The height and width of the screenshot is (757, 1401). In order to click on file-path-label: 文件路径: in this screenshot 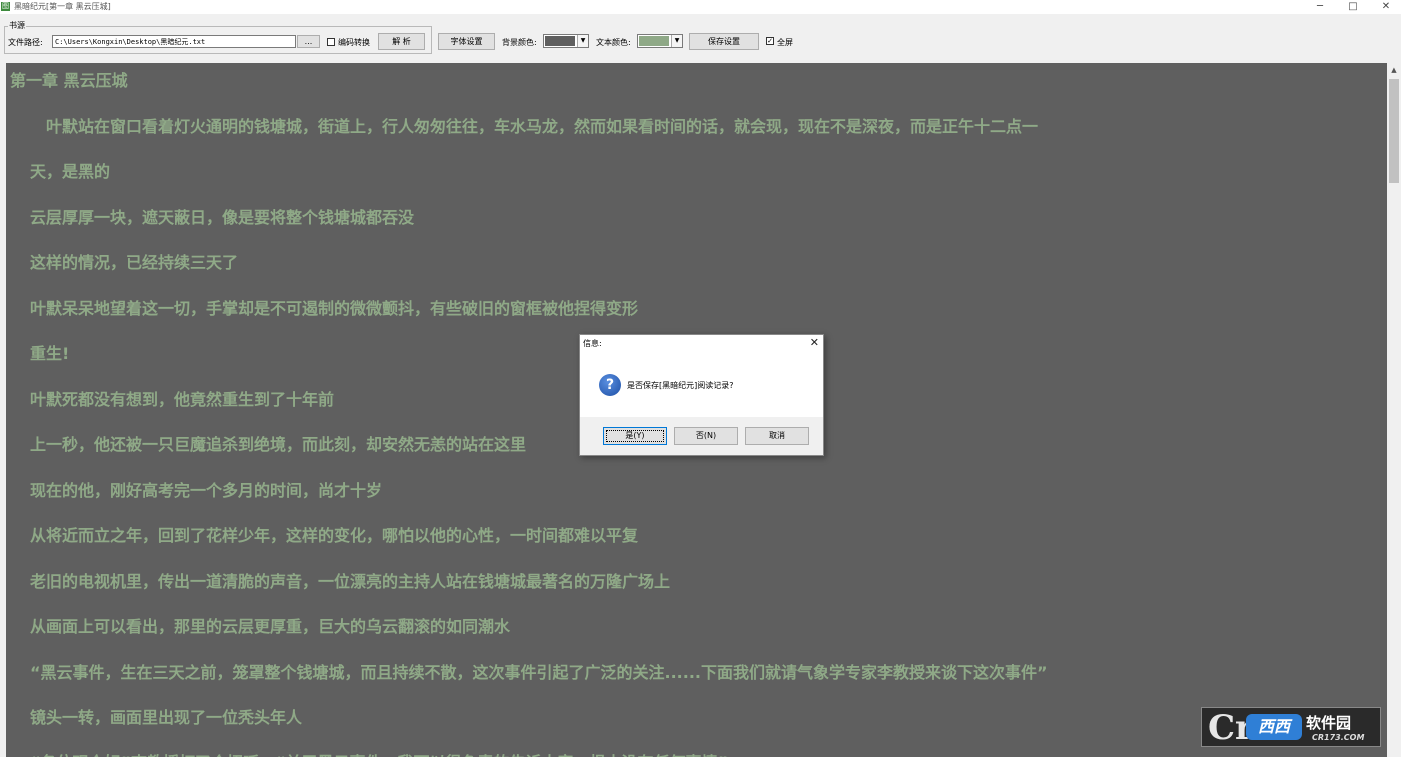, I will do `click(25, 42)`.